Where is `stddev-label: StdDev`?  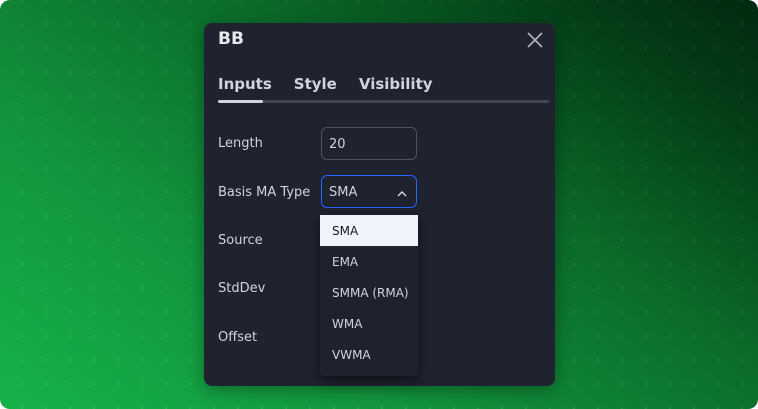
stddev-label: StdDev is located at coordinates (242, 288).